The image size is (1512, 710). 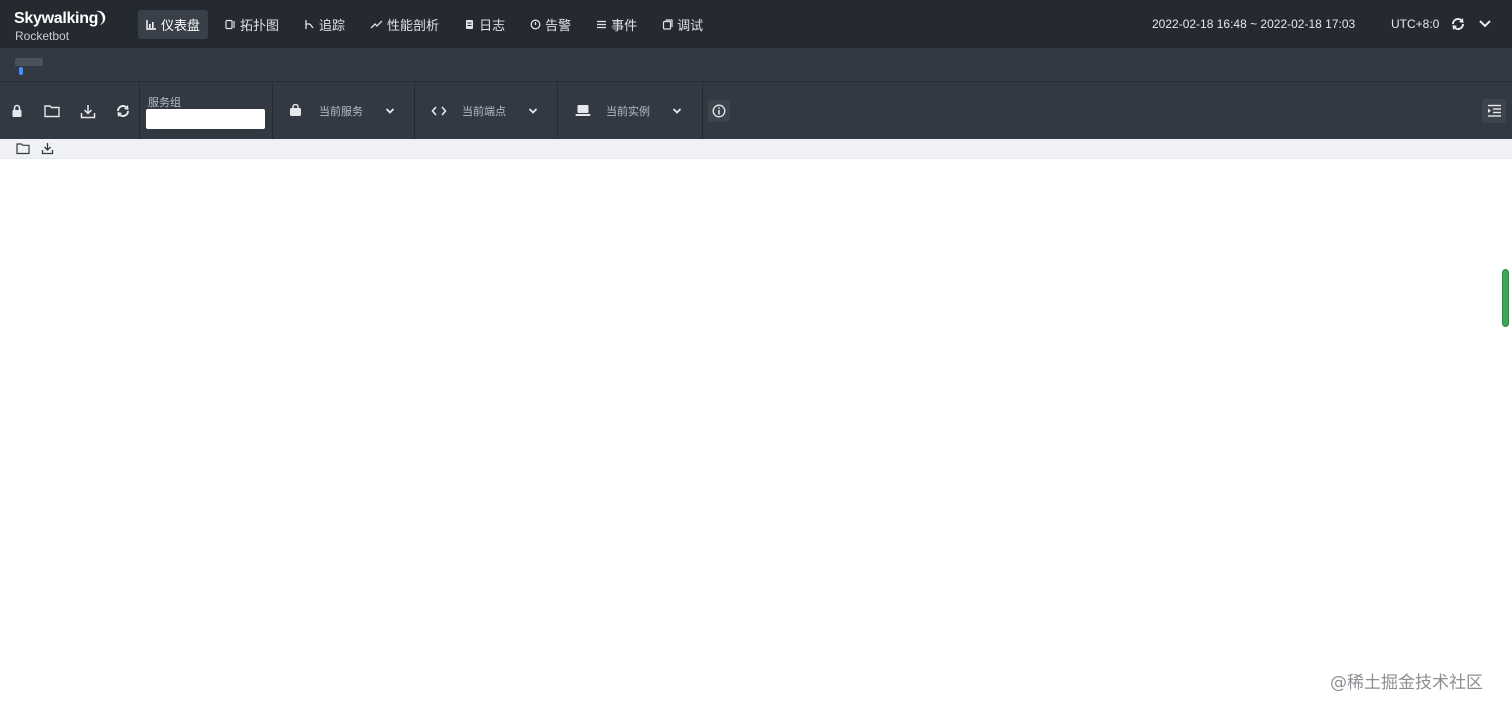 I want to click on nav-trace: 追踪, so click(x=324, y=24).